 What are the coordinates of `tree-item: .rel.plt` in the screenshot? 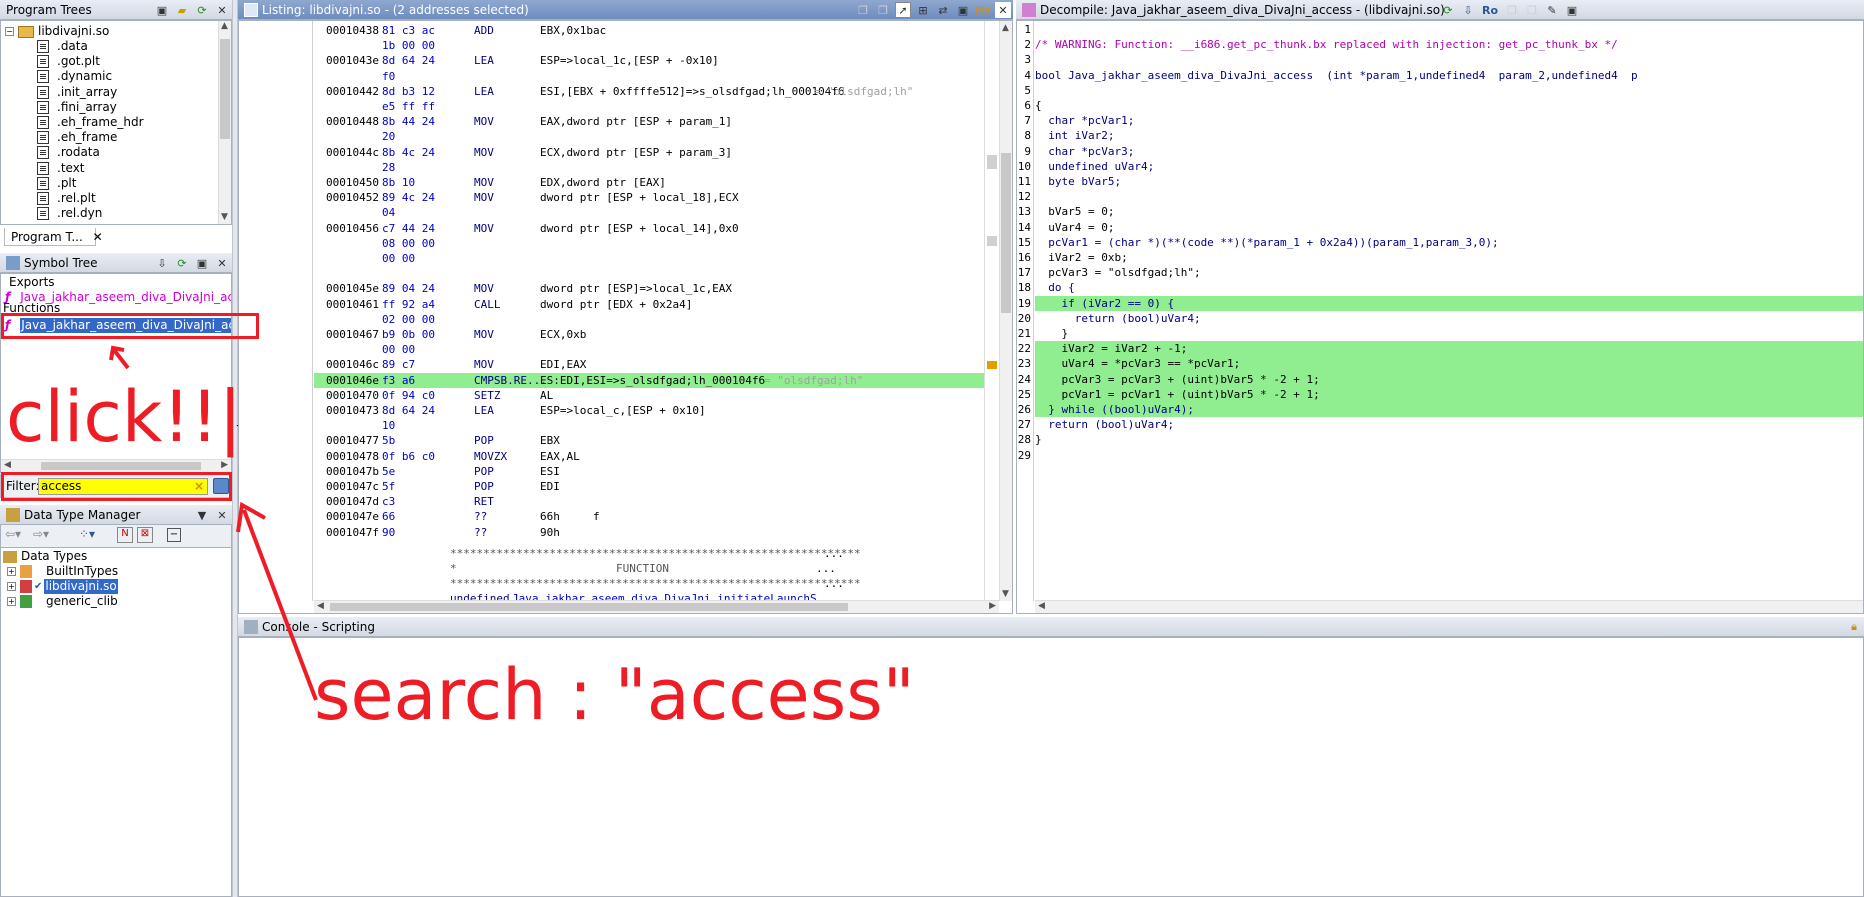 It's located at (66, 198).